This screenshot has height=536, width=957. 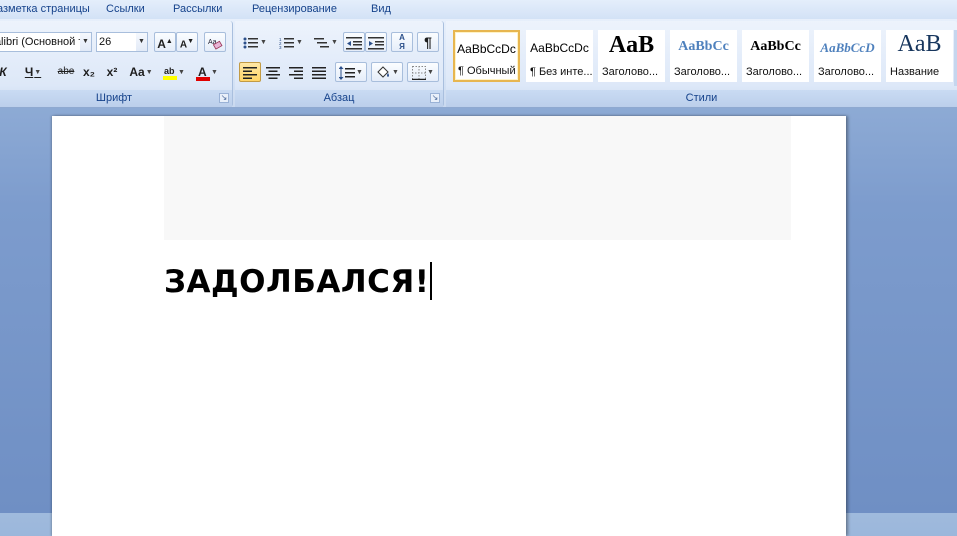 What do you see at coordinates (29, 72) in the screenshot?
I see `underline-label: Ч` at bounding box center [29, 72].